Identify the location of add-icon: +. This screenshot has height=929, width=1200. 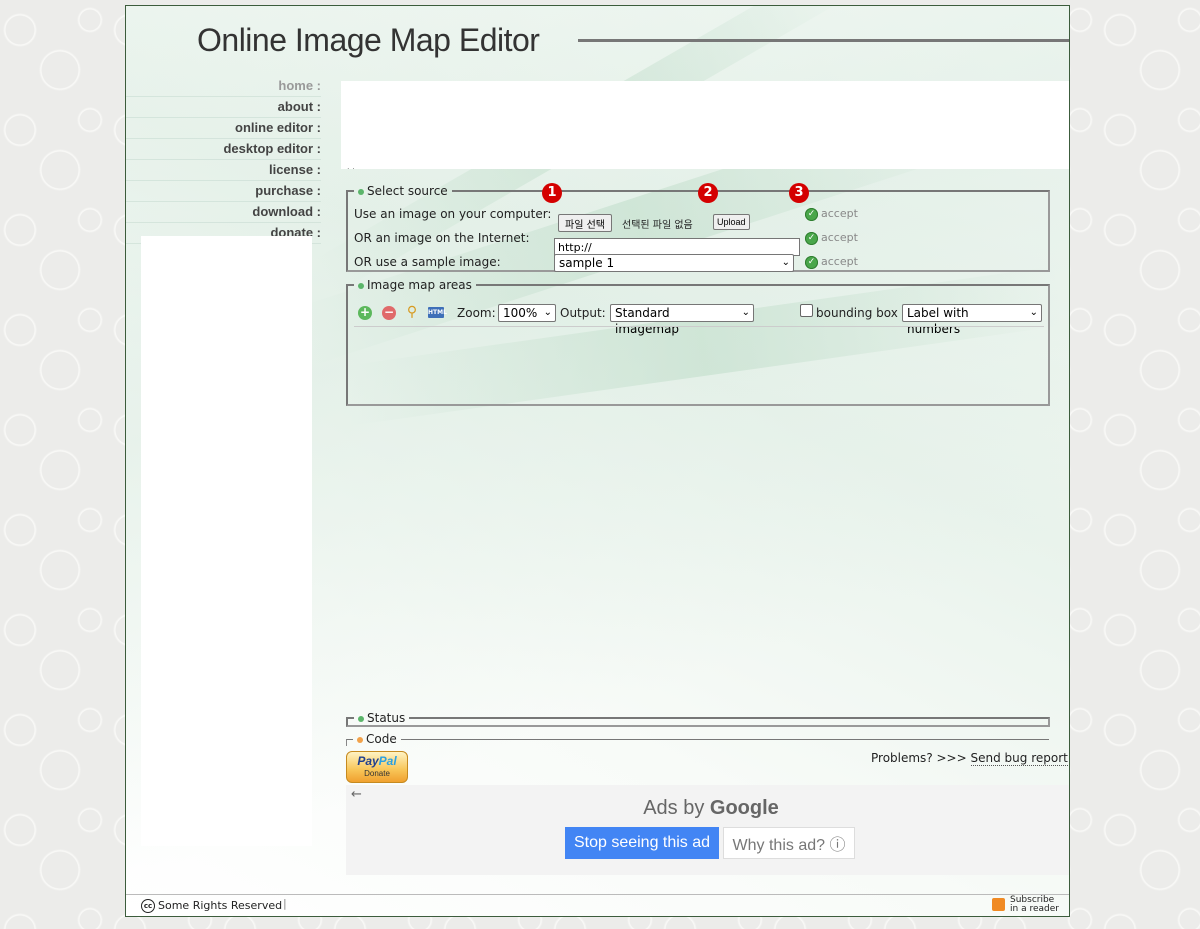
(365, 313).